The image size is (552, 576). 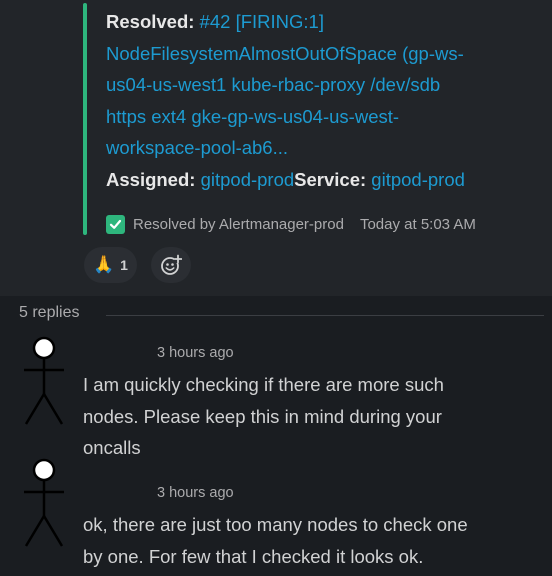 What do you see at coordinates (151, 179) in the screenshot?
I see `assigned-label: Assigned:` at bounding box center [151, 179].